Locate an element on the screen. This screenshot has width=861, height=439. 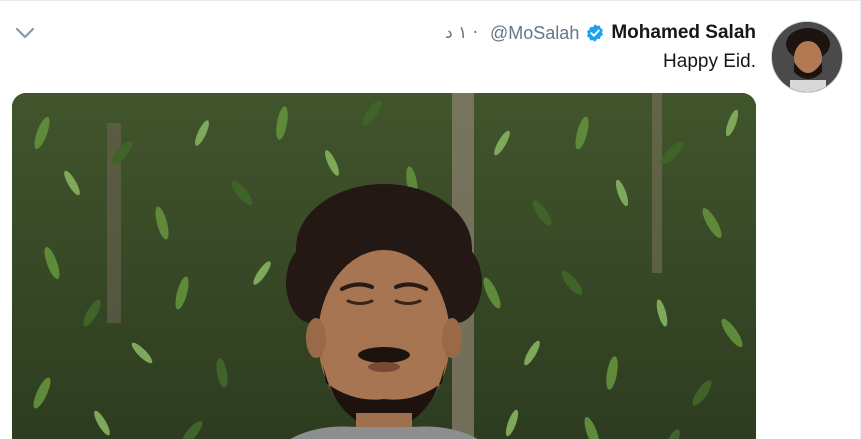
tweet-timestamp: ١ د · is located at coordinates (461, 33).